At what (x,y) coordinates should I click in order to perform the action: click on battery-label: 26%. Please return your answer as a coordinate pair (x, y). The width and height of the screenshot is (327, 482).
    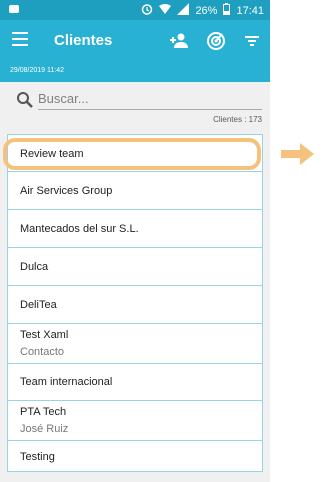
    Looking at the image, I should click on (206, 10).